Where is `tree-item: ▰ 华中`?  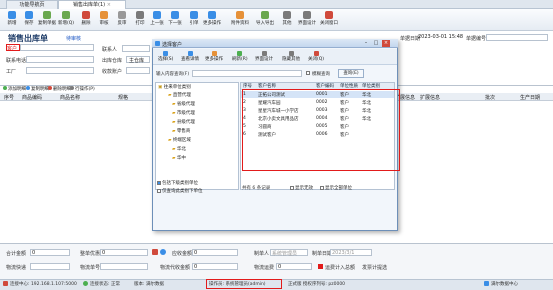
tree-item: ▰ 华中 is located at coordinates (179, 158).